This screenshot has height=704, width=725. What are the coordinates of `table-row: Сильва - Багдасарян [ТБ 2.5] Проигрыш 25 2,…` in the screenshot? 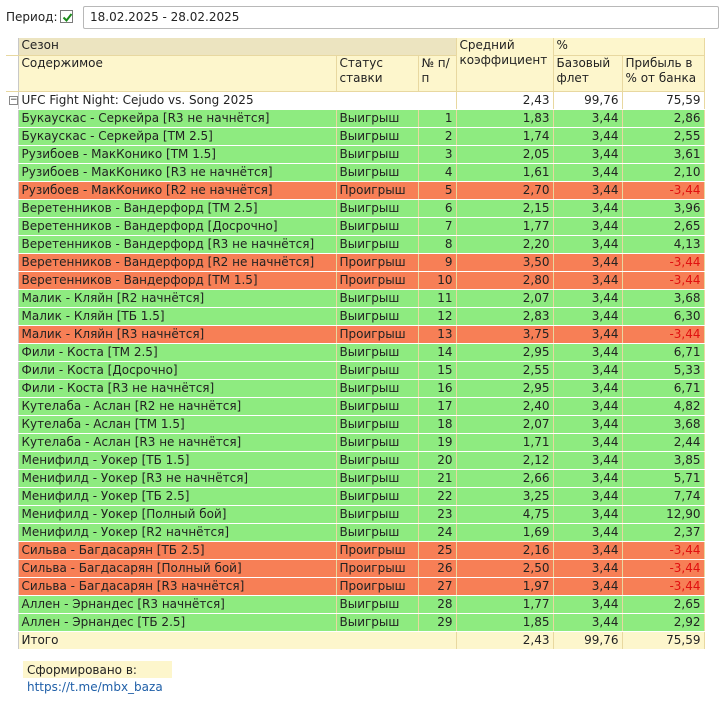 It's located at (355, 550).